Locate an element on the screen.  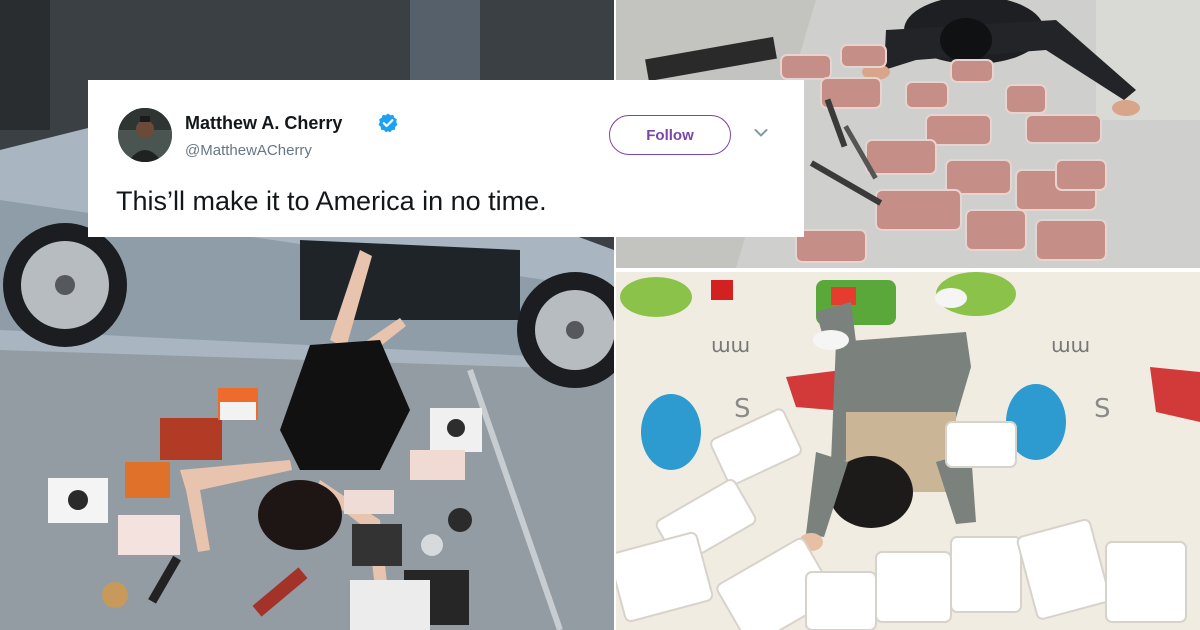
verified-badge-icon is located at coordinates (388, 123).